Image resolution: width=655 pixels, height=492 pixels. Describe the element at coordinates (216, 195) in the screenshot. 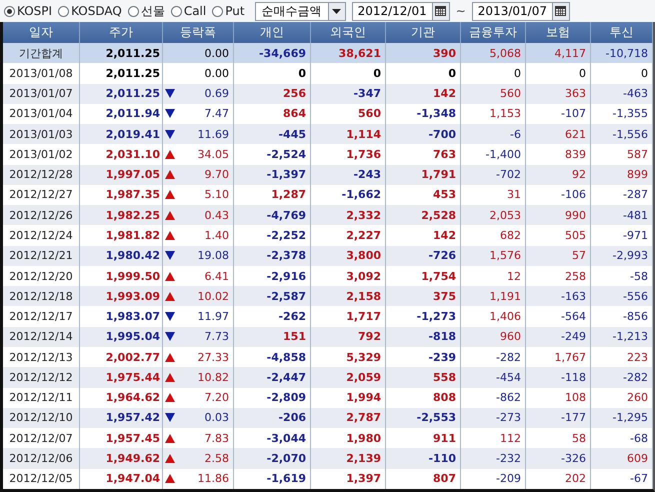

I see `change-cell: 5.10` at that location.